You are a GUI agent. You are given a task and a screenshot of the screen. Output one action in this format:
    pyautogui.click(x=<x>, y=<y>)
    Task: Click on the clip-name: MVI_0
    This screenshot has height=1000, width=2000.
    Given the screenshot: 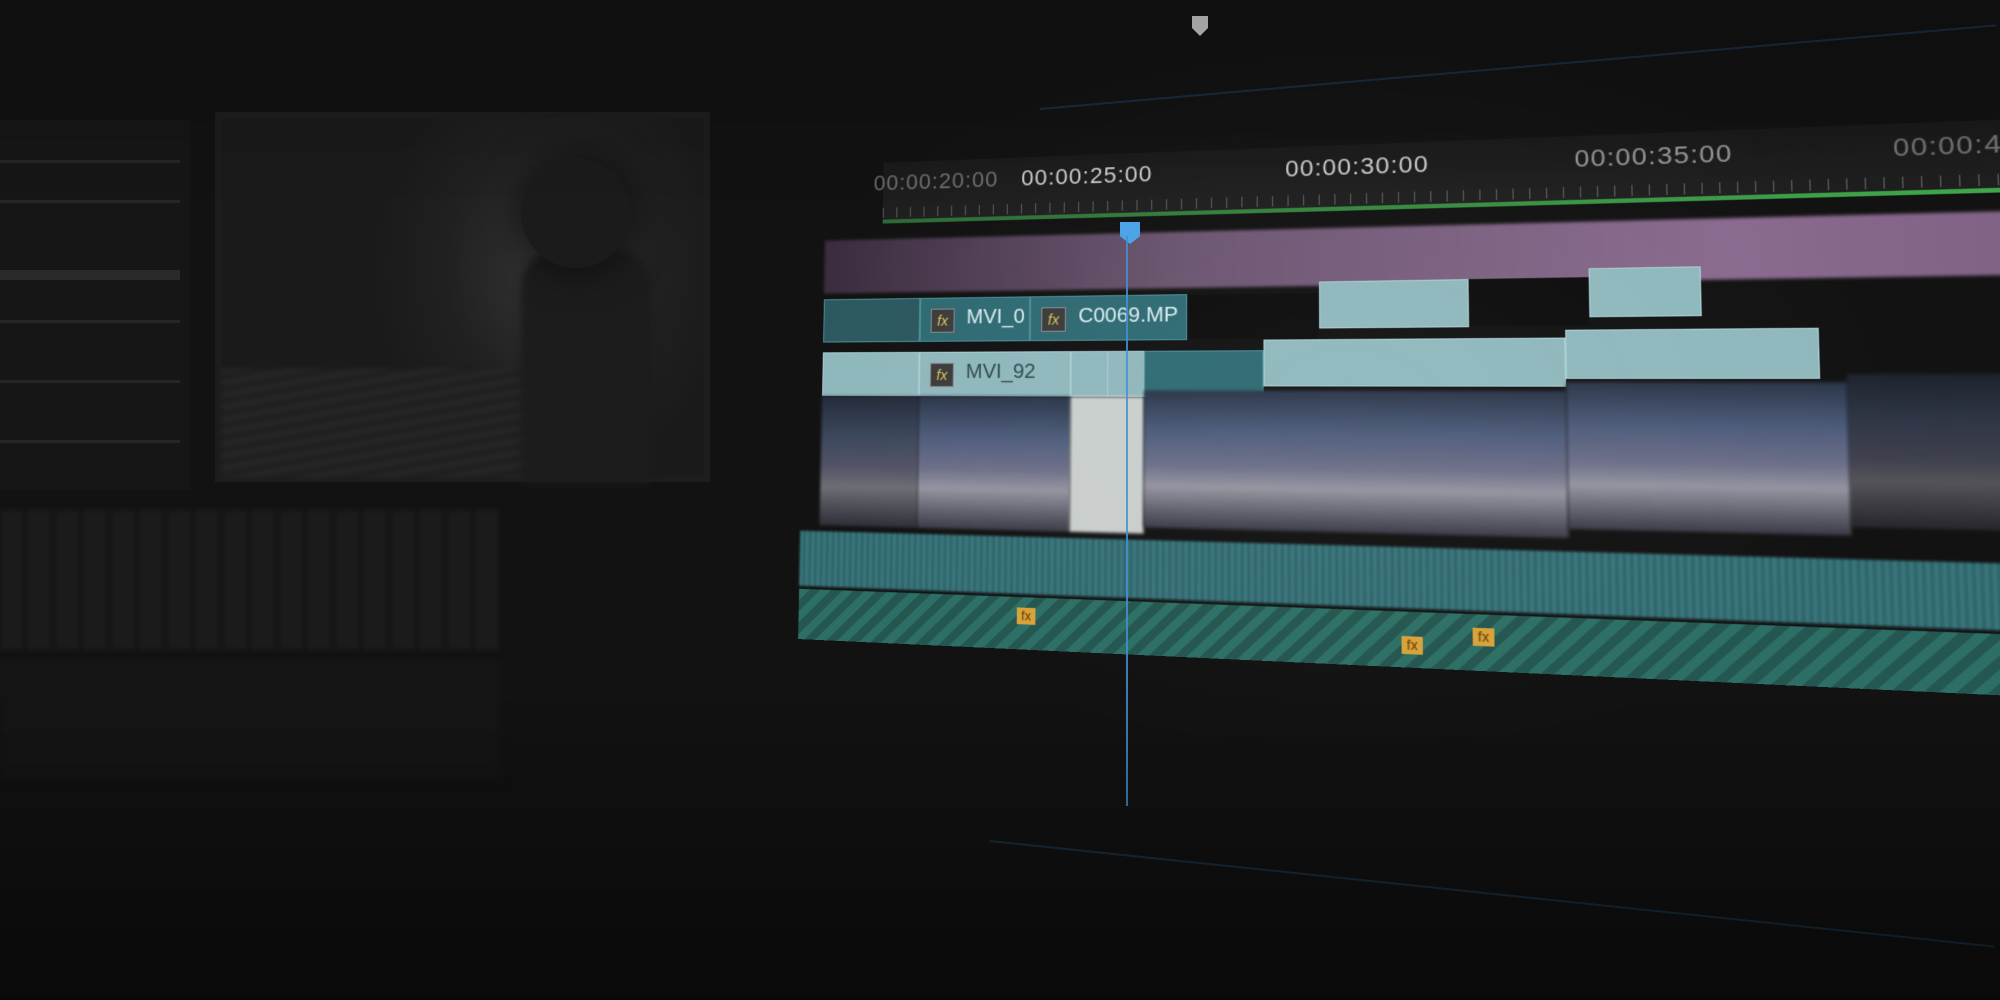 What is the action you would take?
    pyautogui.click(x=995, y=317)
    